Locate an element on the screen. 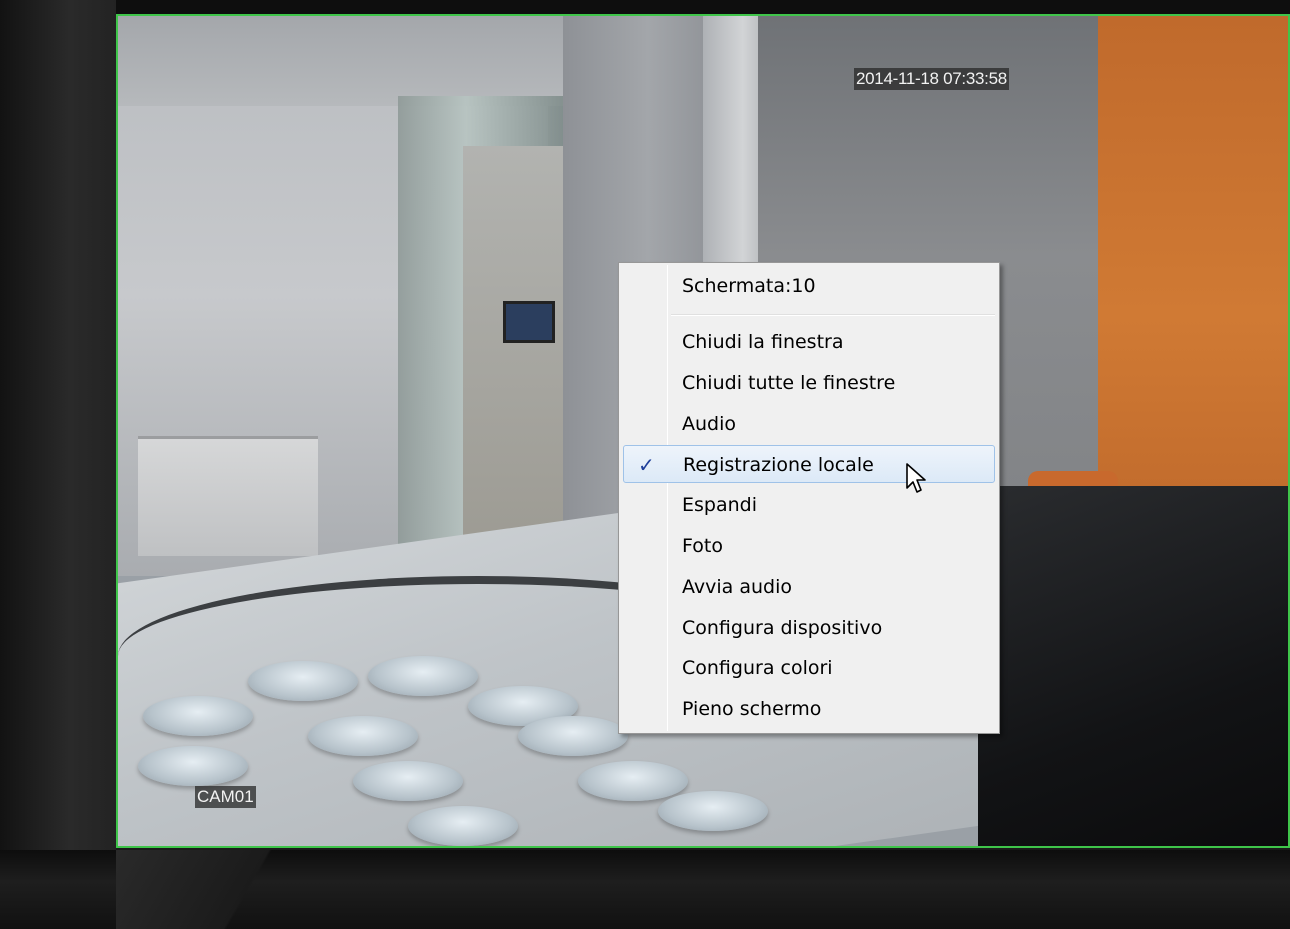  menu-item-chiudi-tutte: Chiudi tutte le finestre is located at coordinates (809, 383).